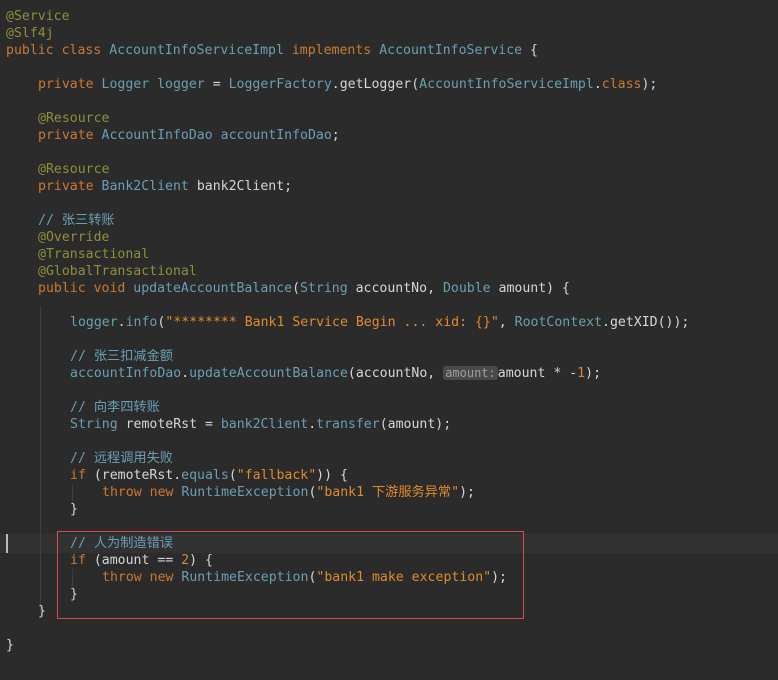 This screenshot has width=778, height=680. What do you see at coordinates (149, 186) in the screenshot?
I see `code-token: Bank2Client` at bounding box center [149, 186].